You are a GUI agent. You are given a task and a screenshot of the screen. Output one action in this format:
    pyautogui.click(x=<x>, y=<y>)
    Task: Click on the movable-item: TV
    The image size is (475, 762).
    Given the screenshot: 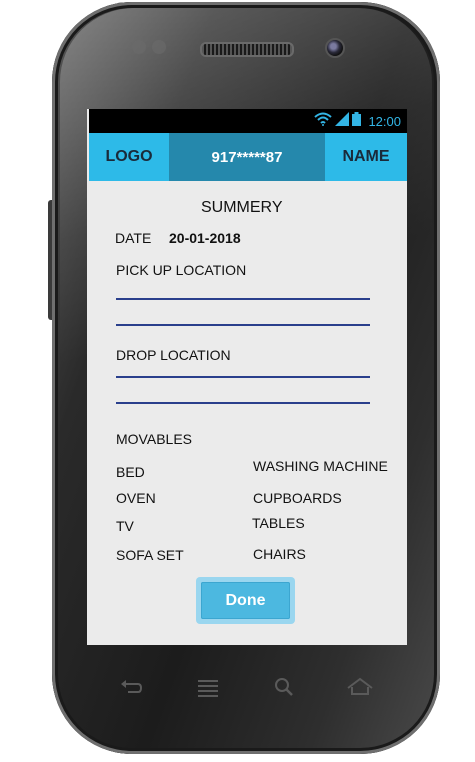 What is the action you would take?
    pyautogui.click(x=125, y=526)
    